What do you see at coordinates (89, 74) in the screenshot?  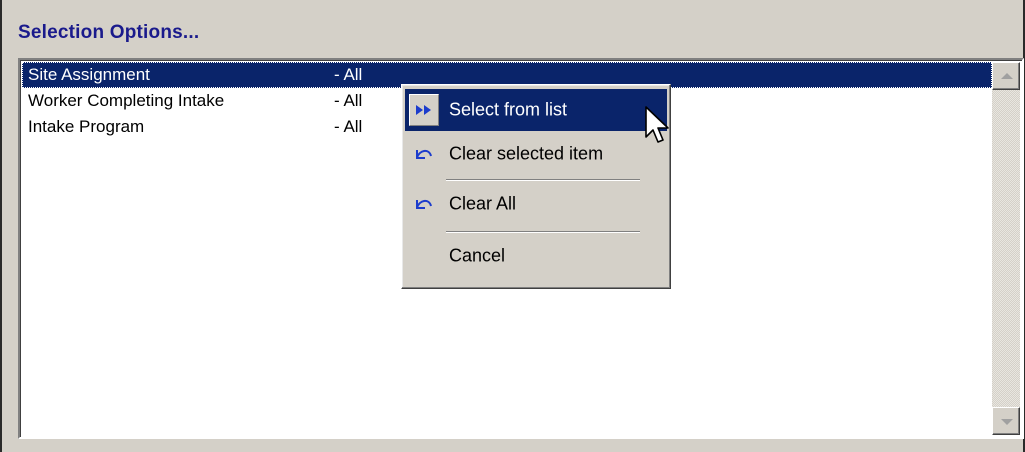 I see `row-name: Site Assignment` at bounding box center [89, 74].